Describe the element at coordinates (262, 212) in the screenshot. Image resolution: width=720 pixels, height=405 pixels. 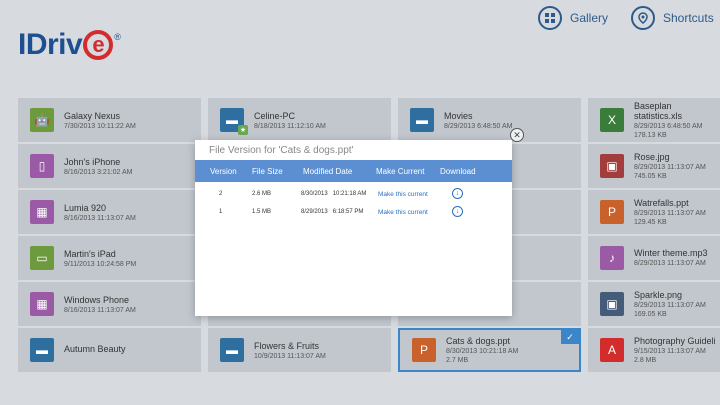
I see `row-size: 1.5 MB` at that location.